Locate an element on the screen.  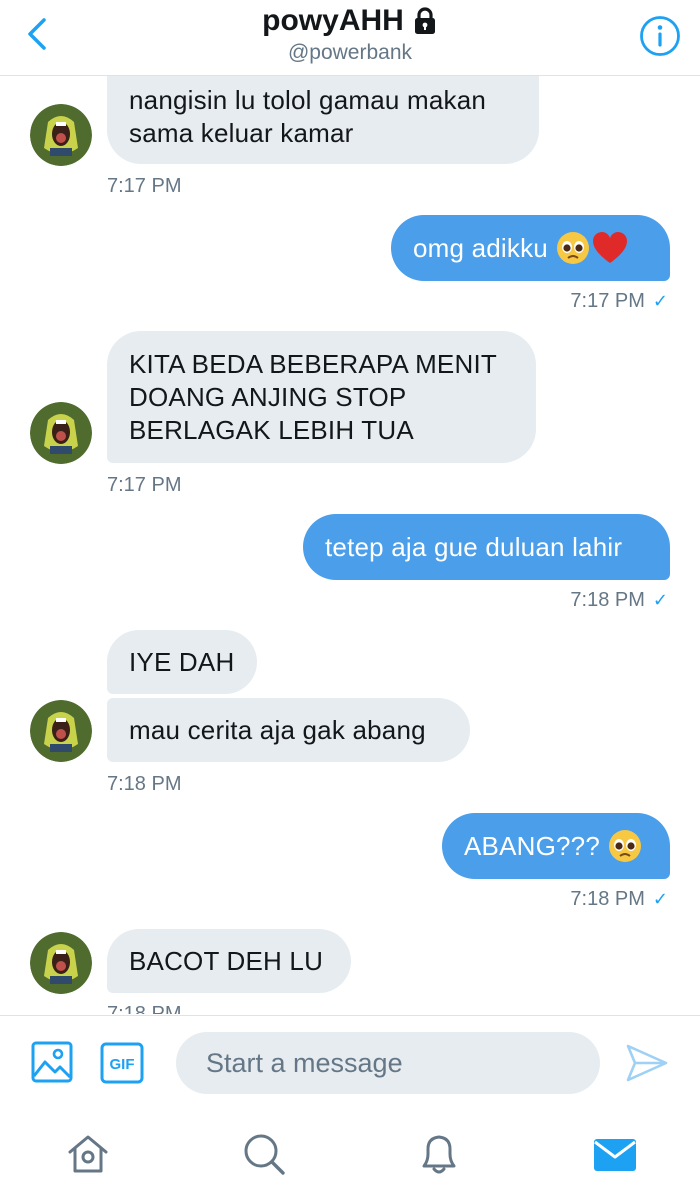
outgoing-message: tetep aja gue duluan lahir is located at coordinates (486, 547).